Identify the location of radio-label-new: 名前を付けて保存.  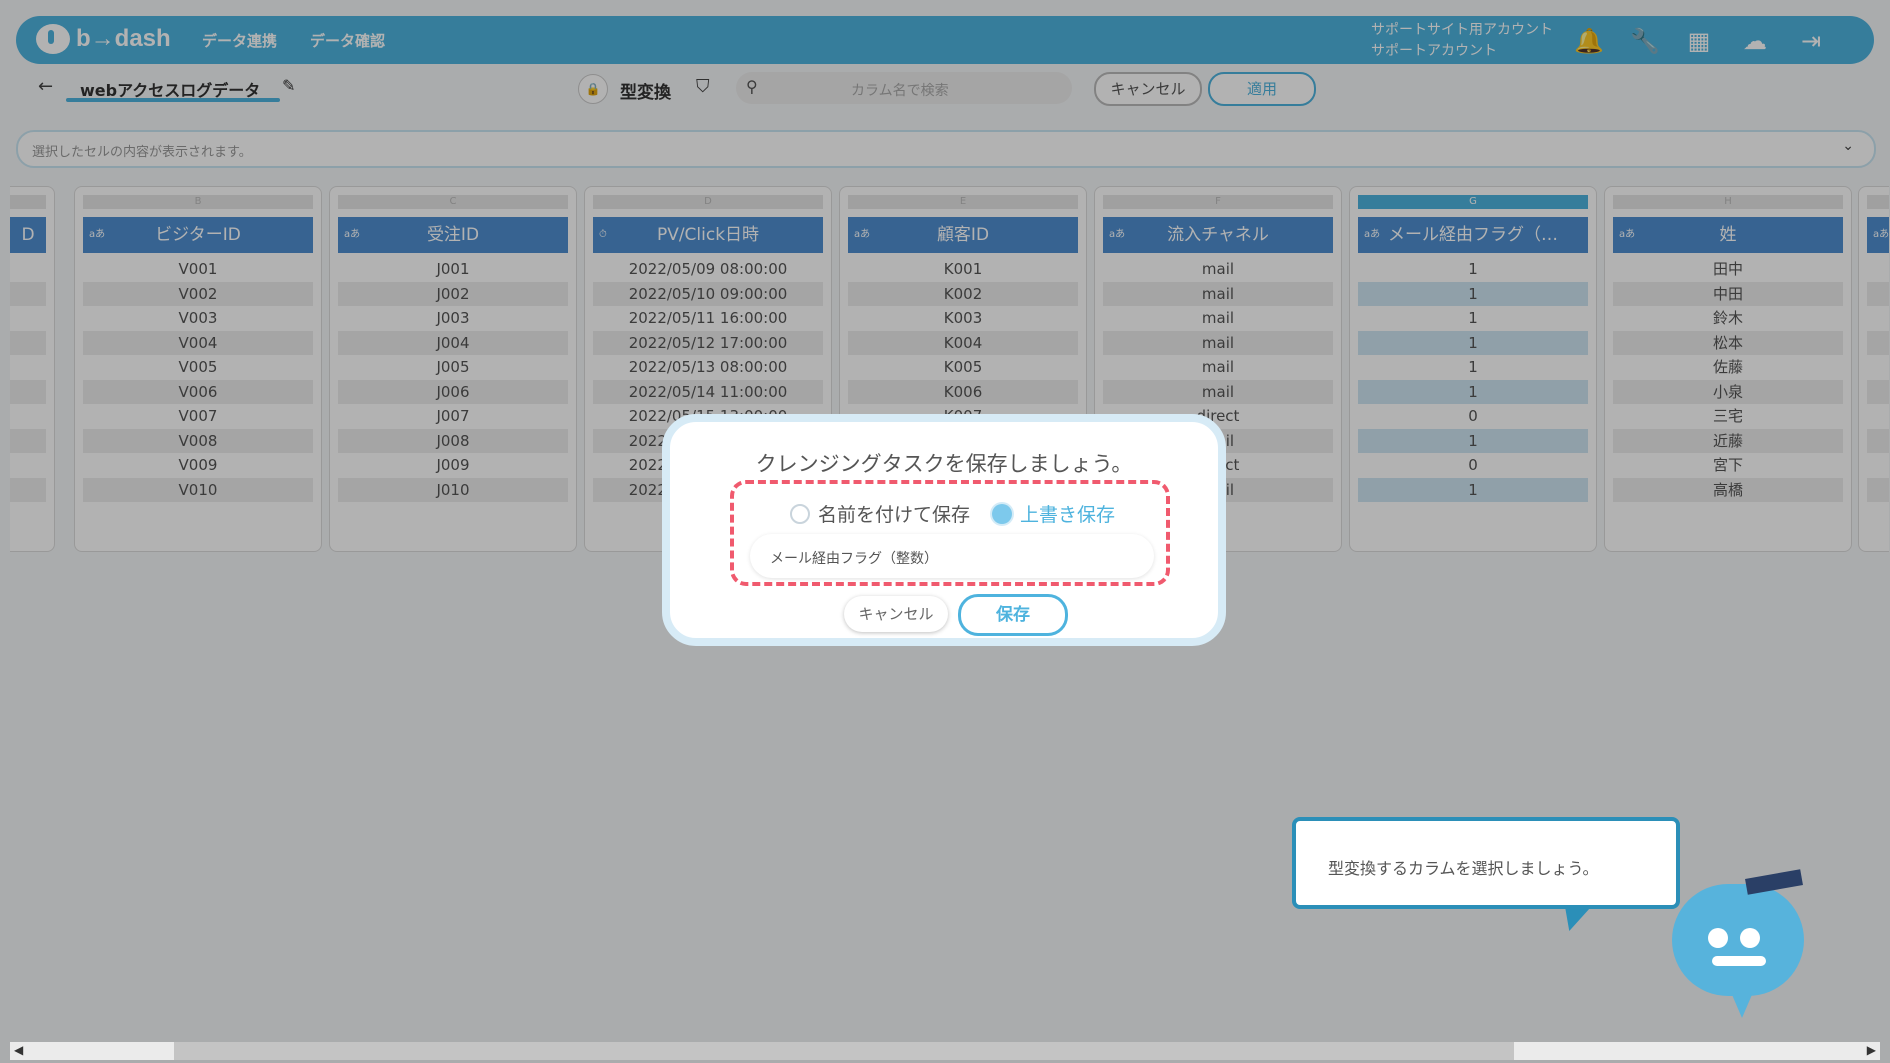
(894, 515).